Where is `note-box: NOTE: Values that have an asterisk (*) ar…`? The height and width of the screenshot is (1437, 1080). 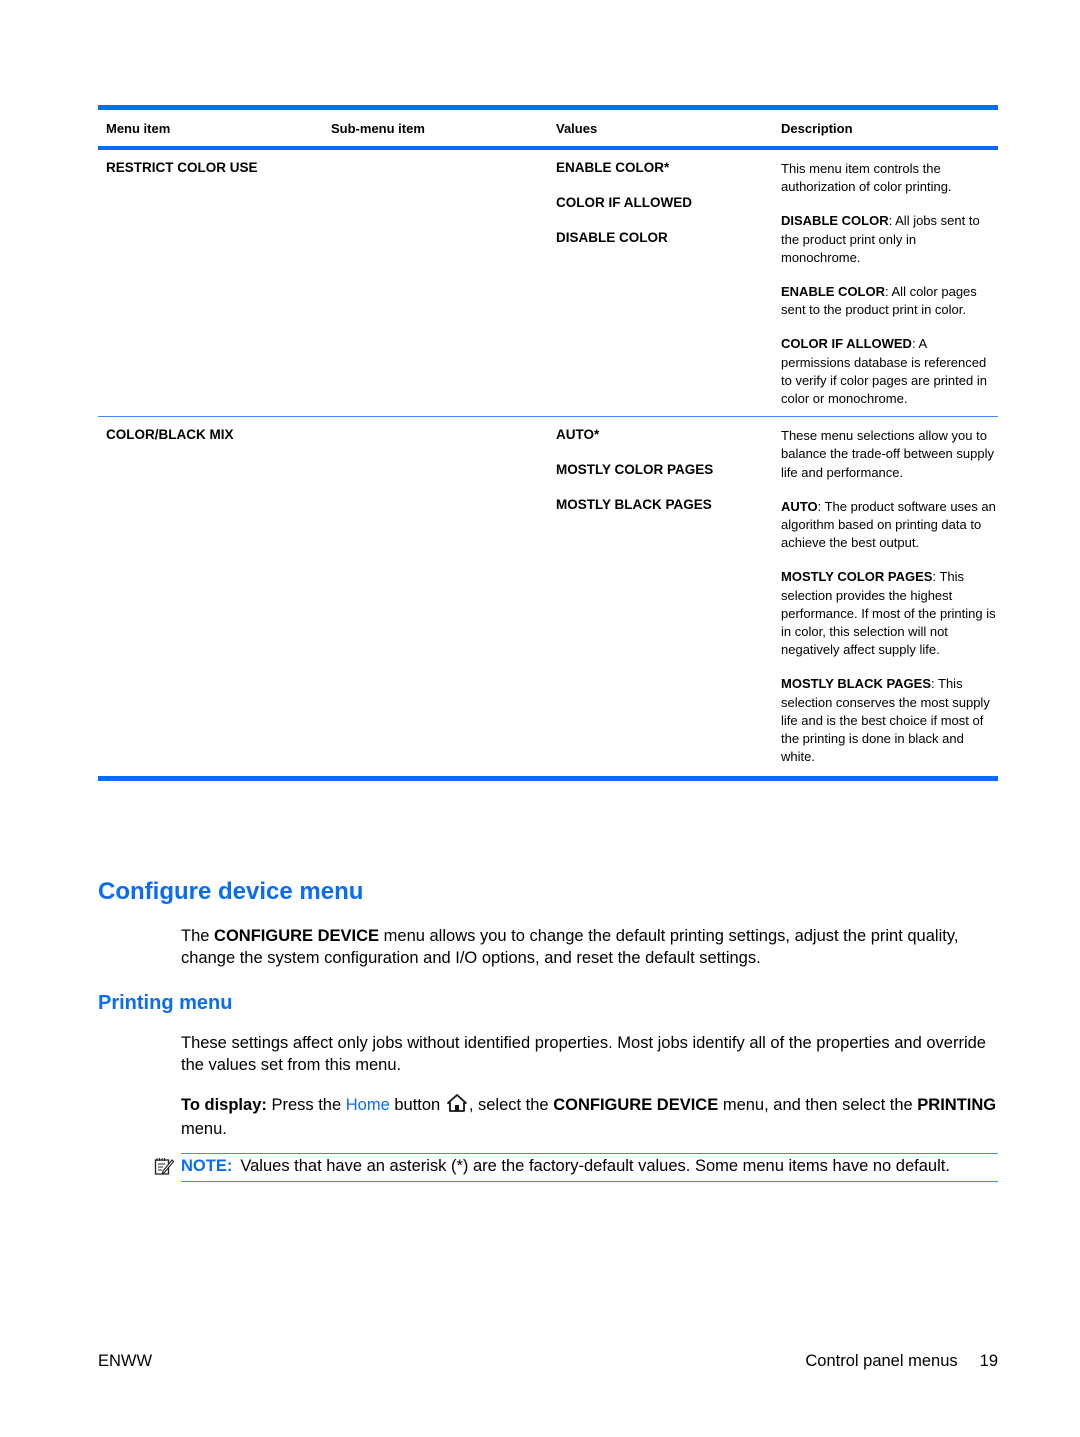 note-box: NOTE: Values that have an asterisk (*) ar… is located at coordinates (589, 1167).